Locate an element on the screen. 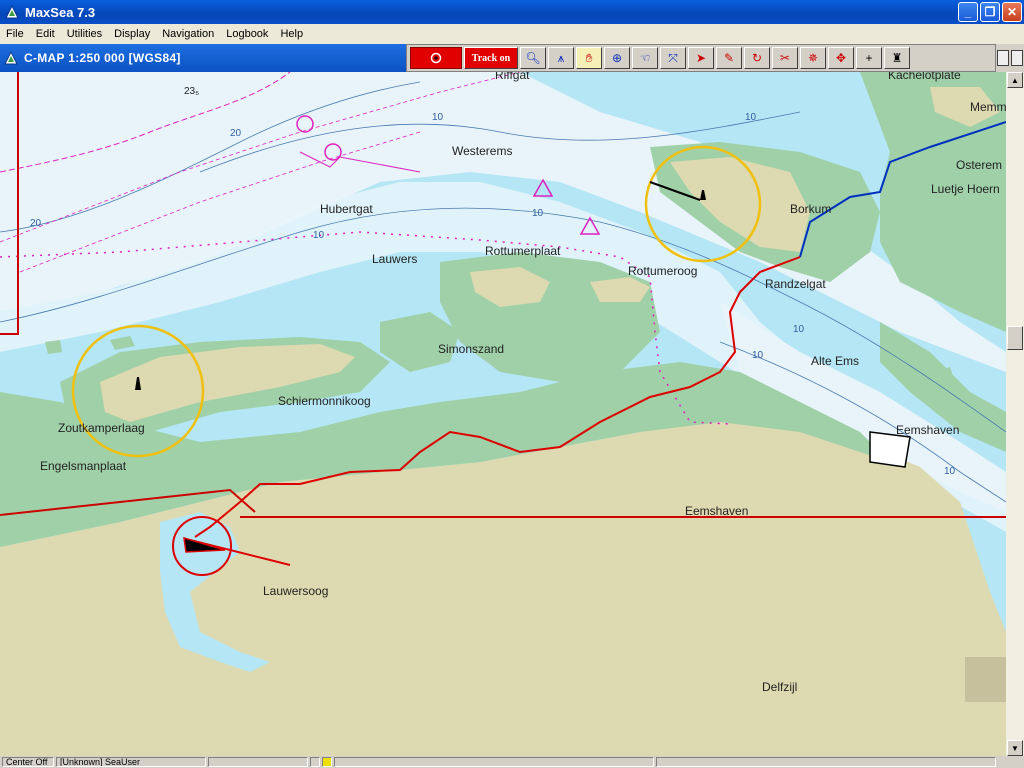 This screenshot has height=768, width=1024. place-label: Memm is located at coordinates (988, 107).